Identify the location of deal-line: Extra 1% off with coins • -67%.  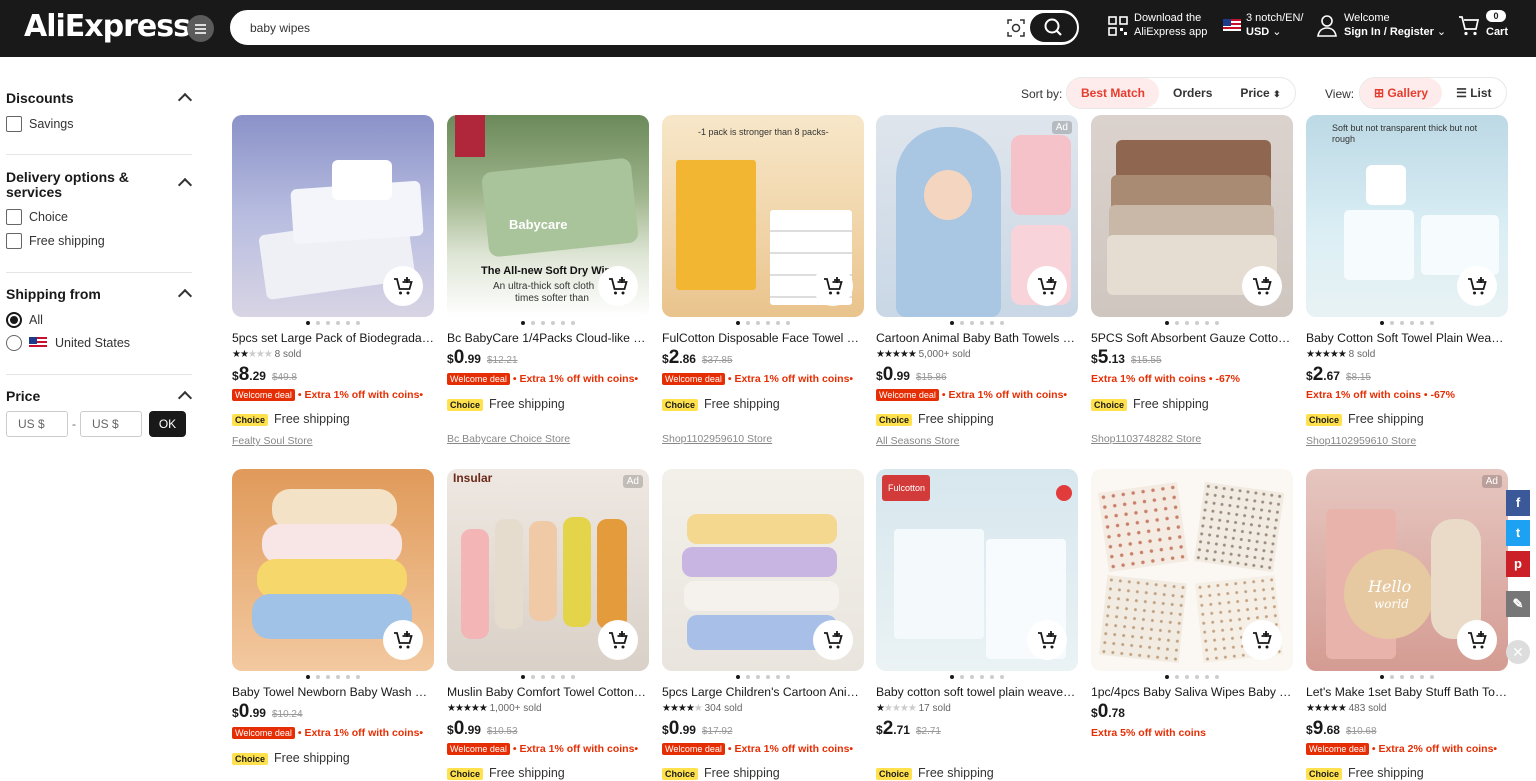
(1192, 379).